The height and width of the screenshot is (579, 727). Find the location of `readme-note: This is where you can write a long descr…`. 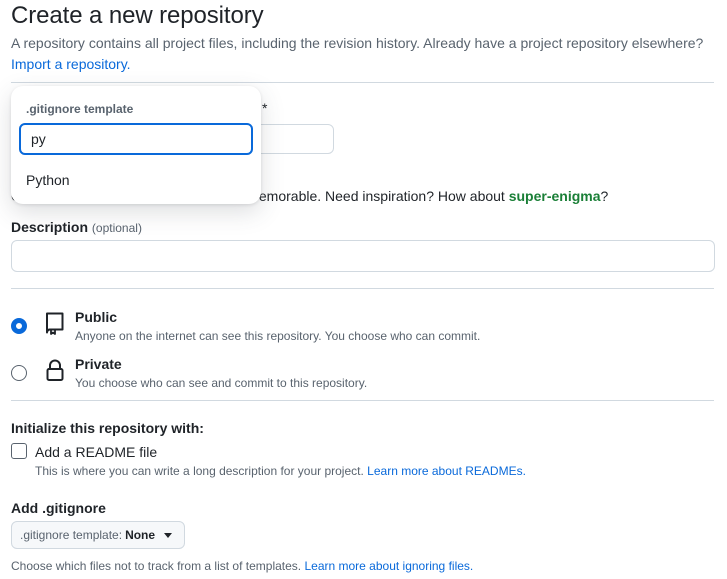

readme-note: This is where you can write a long descr… is located at coordinates (280, 471).